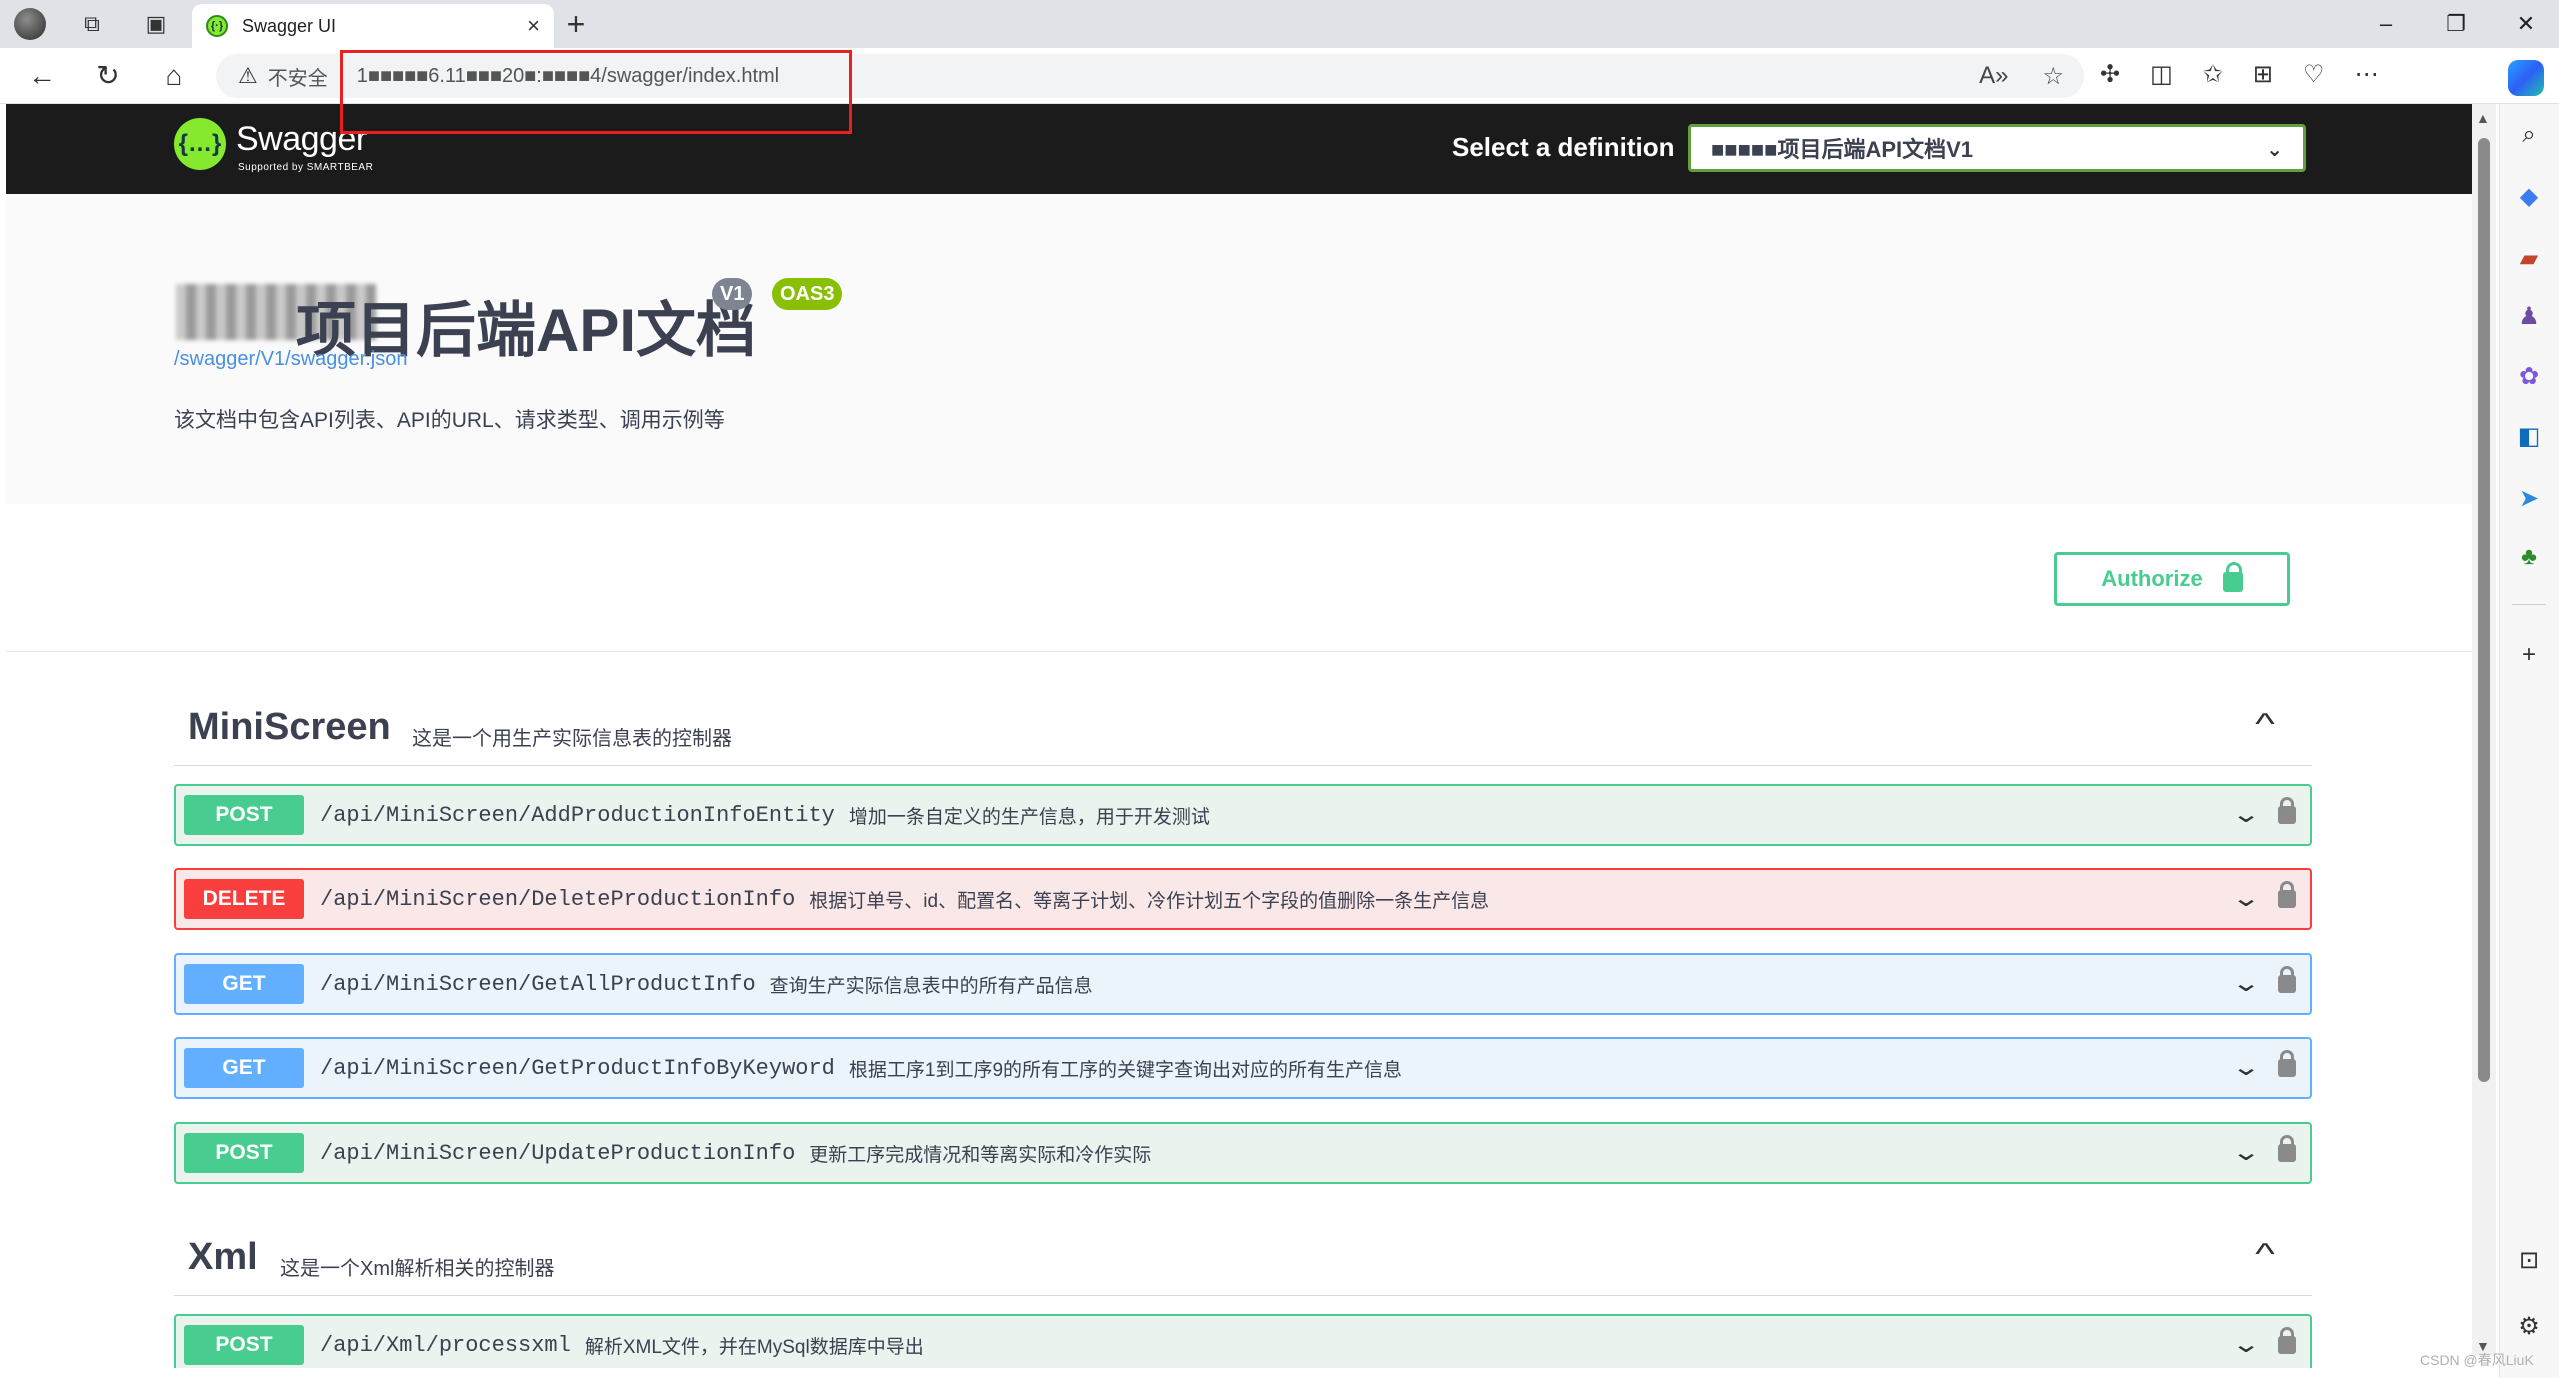  Describe the element at coordinates (2484, 610) in the screenshot. I see `page-scrollbar-thumb` at that location.